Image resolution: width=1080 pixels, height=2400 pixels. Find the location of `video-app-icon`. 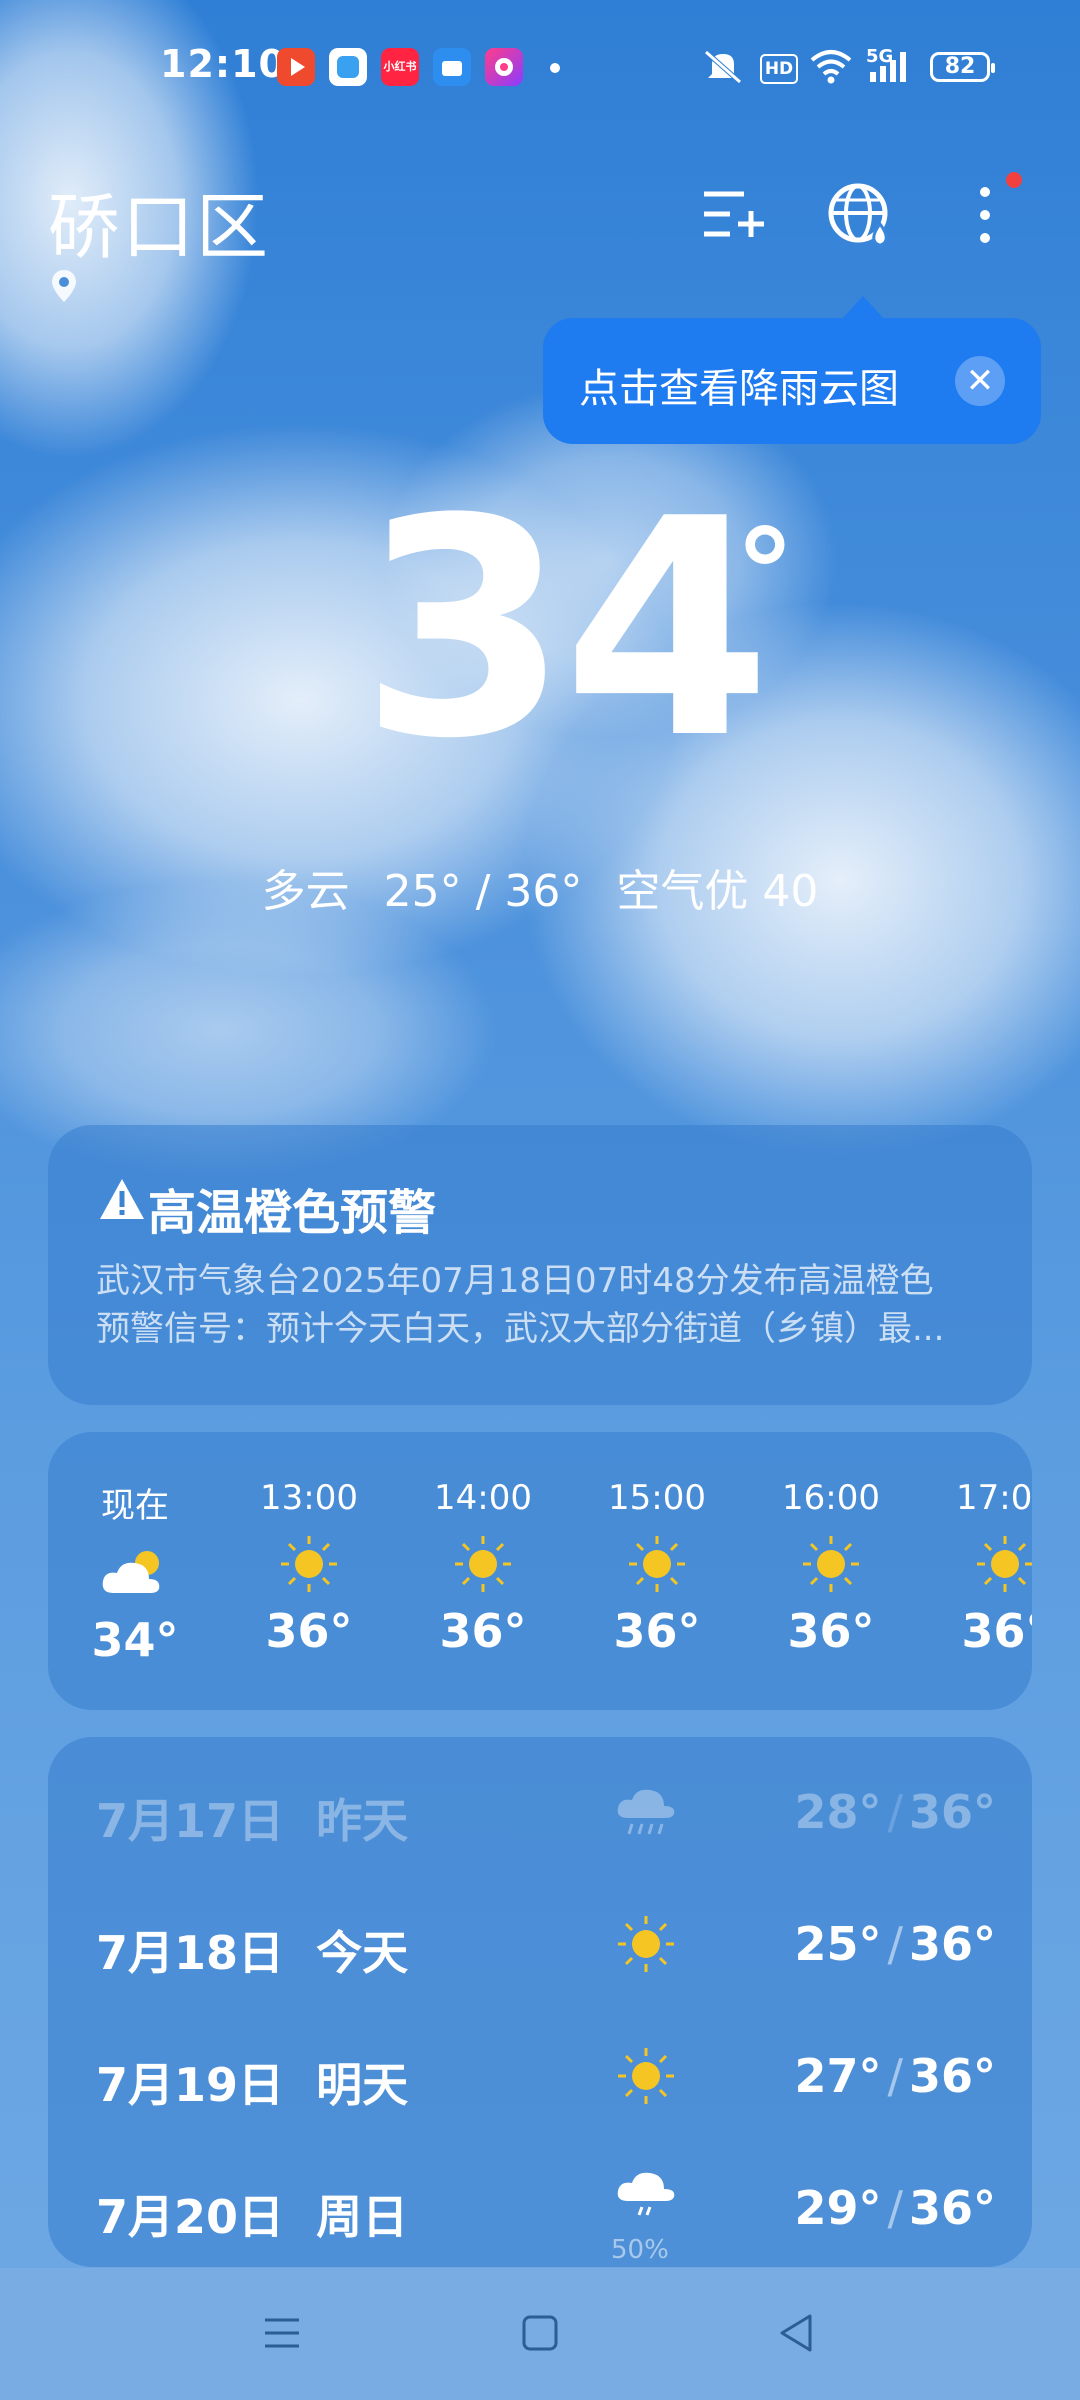

video-app-icon is located at coordinates (296, 67).